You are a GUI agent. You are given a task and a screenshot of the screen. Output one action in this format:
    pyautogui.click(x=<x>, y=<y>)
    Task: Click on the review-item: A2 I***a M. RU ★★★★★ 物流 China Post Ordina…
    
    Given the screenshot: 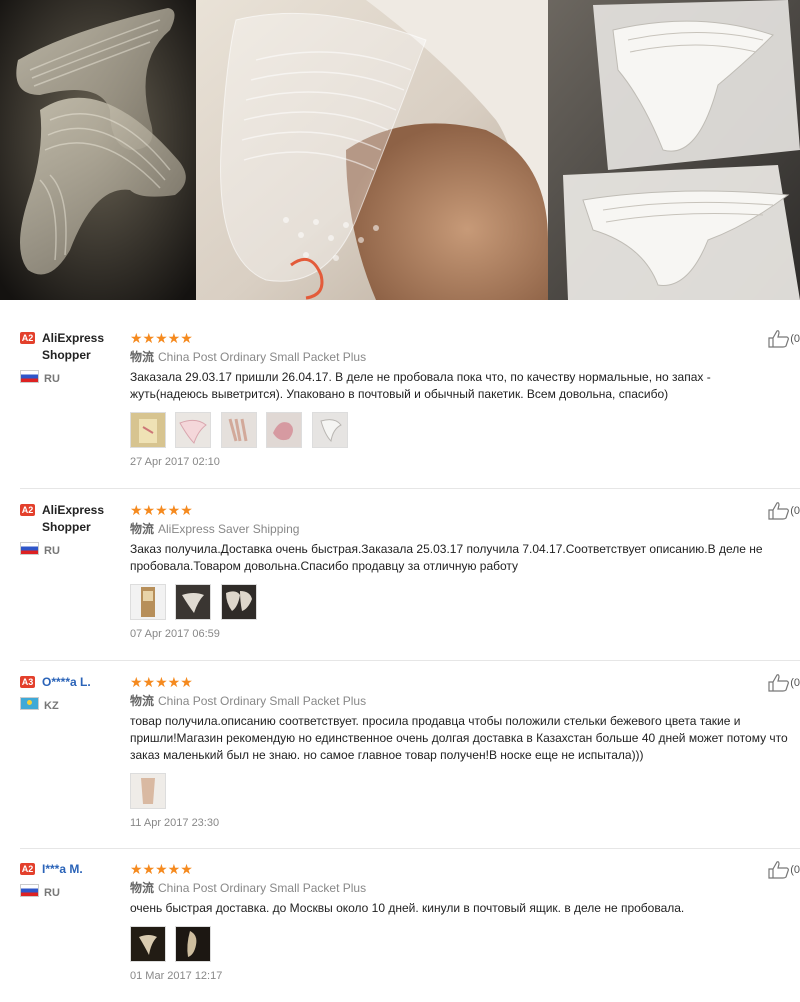 What is the action you would take?
    pyautogui.click(x=400, y=931)
    